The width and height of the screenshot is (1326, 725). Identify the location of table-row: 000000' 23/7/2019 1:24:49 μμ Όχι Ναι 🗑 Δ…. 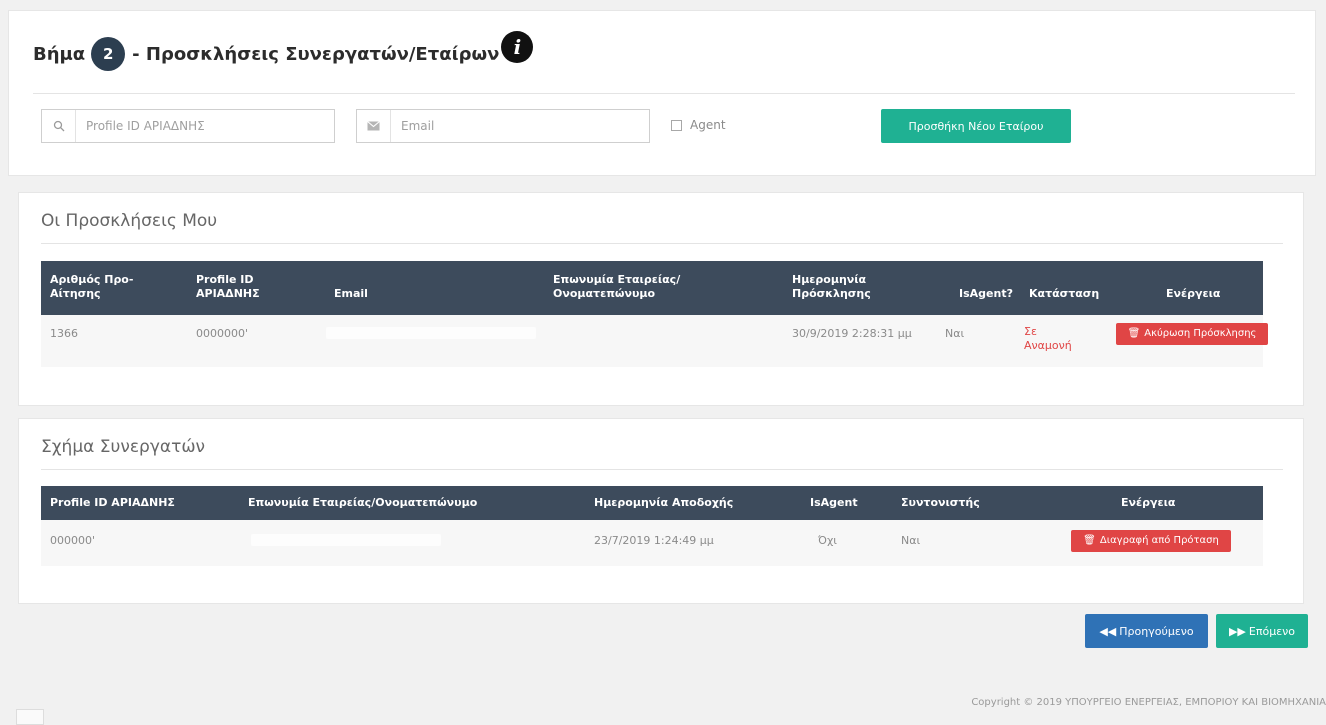
(652, 543).